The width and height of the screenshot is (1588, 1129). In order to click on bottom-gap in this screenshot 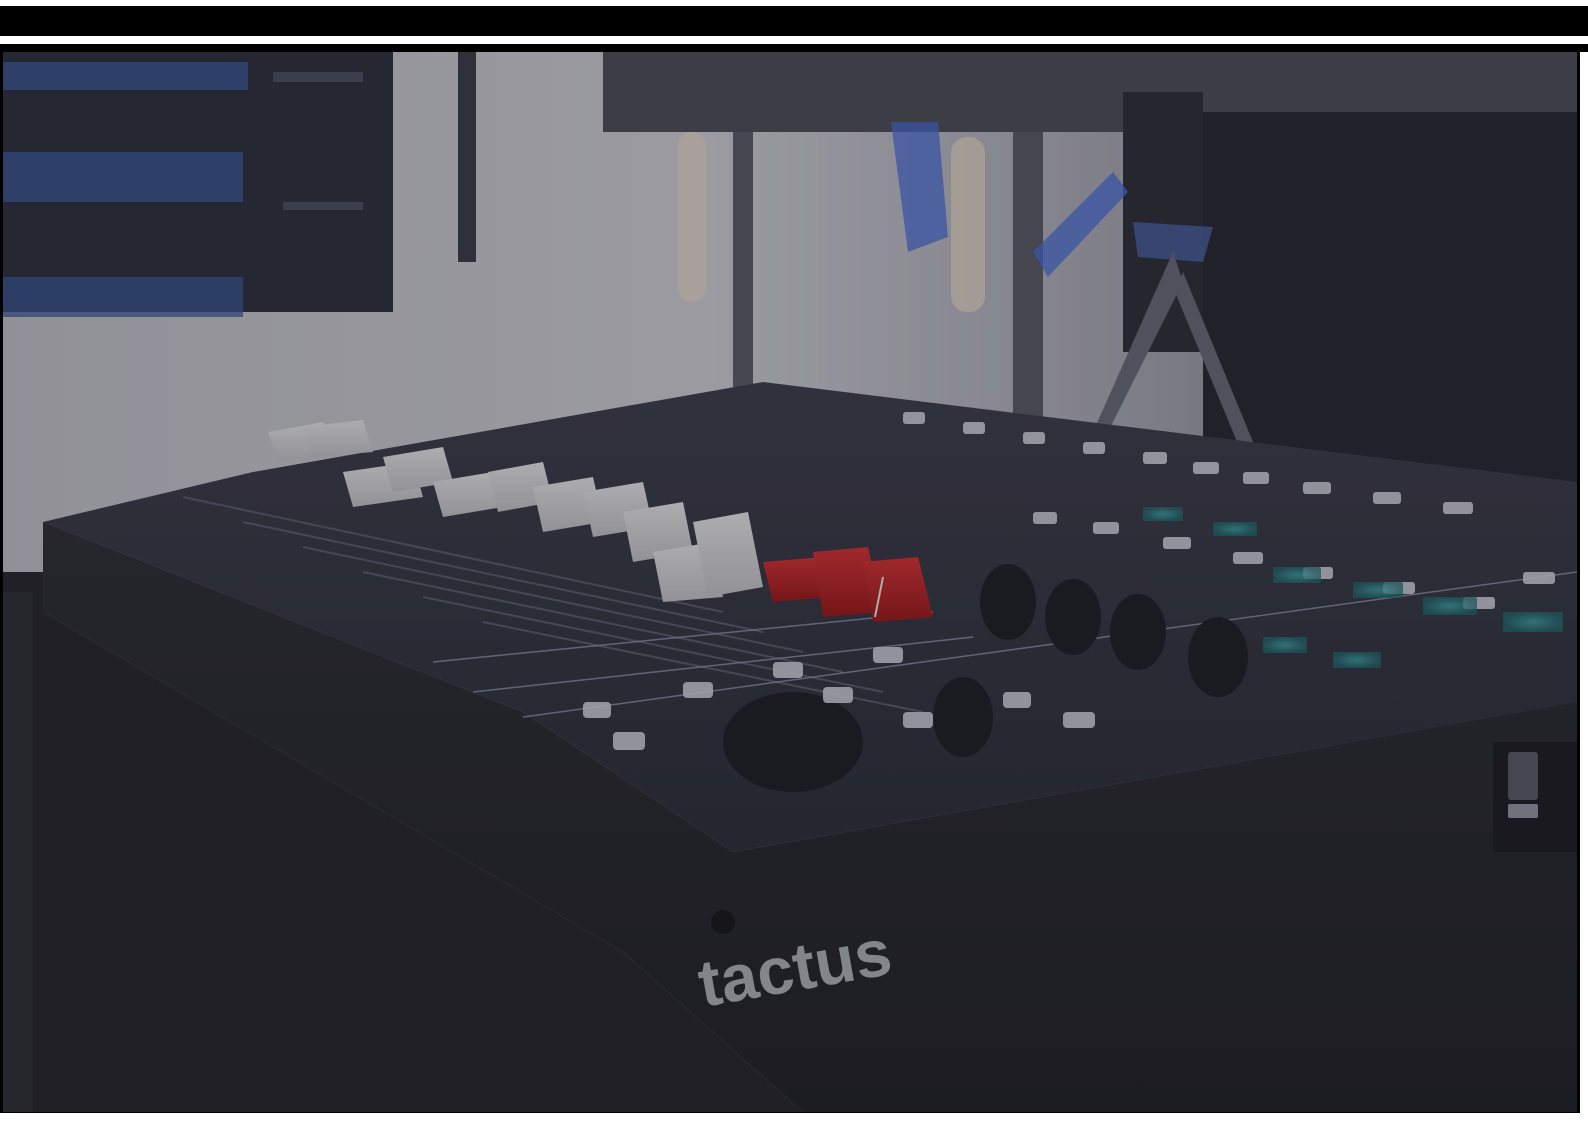, I will do `click(794, 1121)`.